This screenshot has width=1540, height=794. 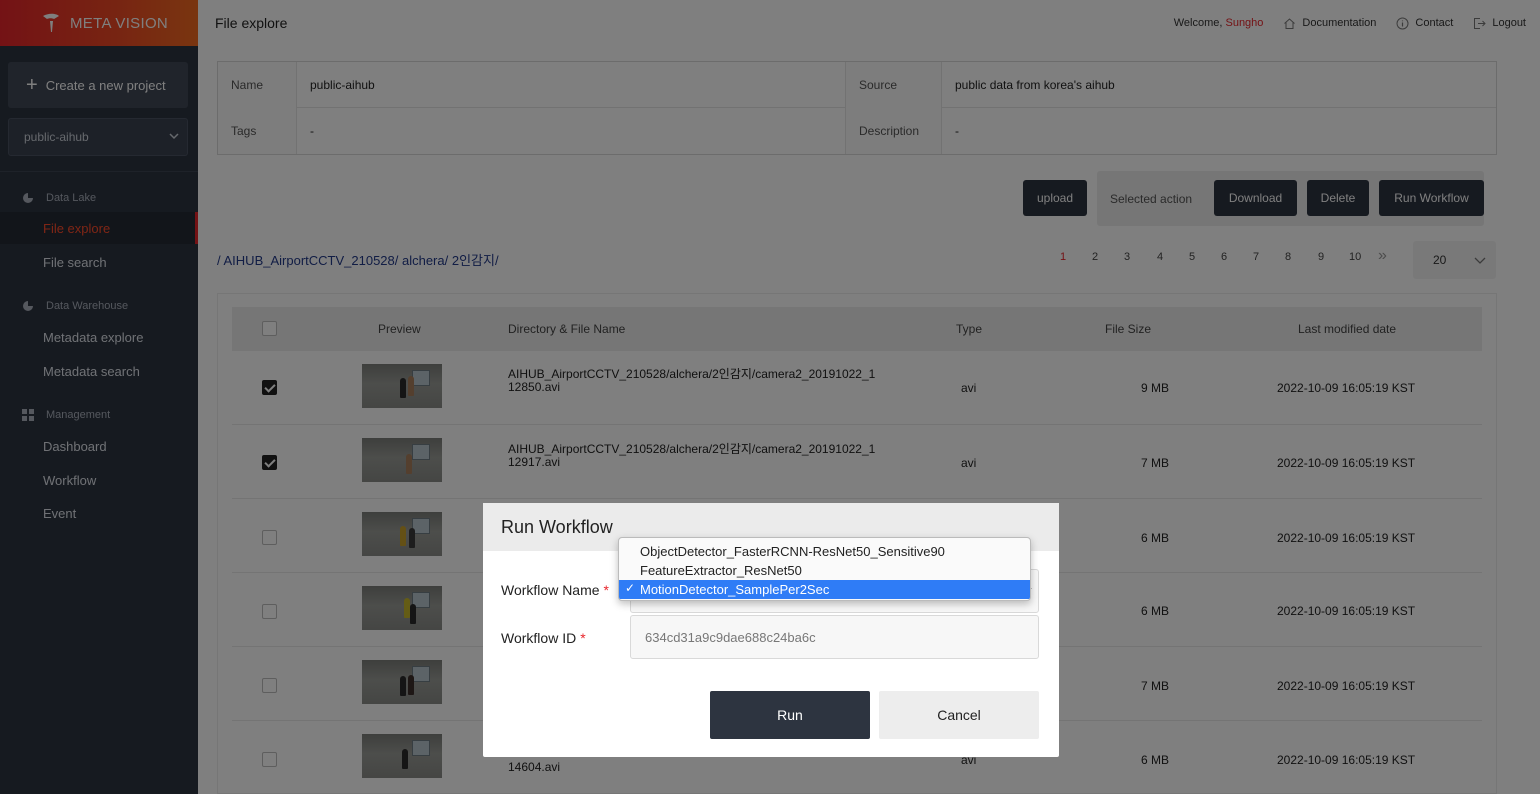 What do you see at coordinates (834, 637) in the screenshot?
I see `workflow-id-field: 634cd31a9c9dae688c24ba6c` at bounding box center [834, 637].